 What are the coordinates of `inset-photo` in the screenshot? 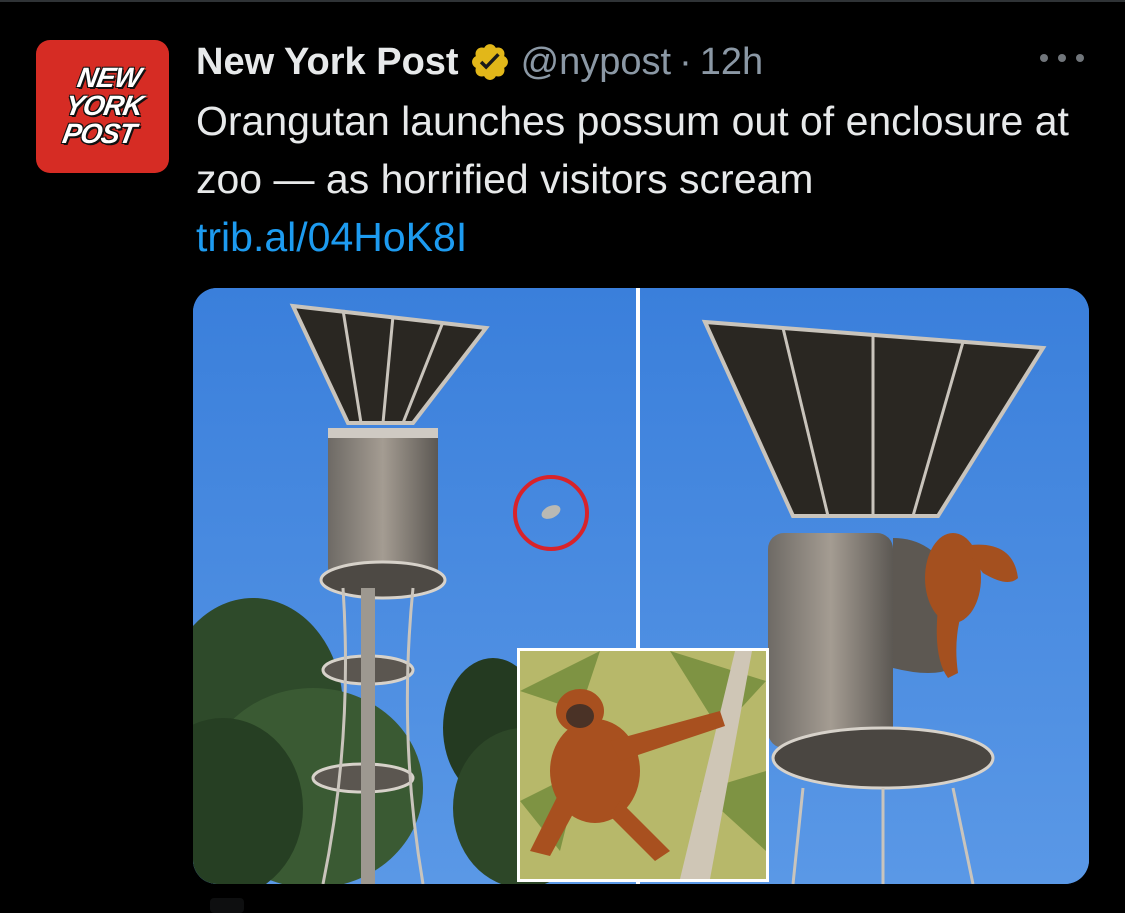 It's located at (643, 765).